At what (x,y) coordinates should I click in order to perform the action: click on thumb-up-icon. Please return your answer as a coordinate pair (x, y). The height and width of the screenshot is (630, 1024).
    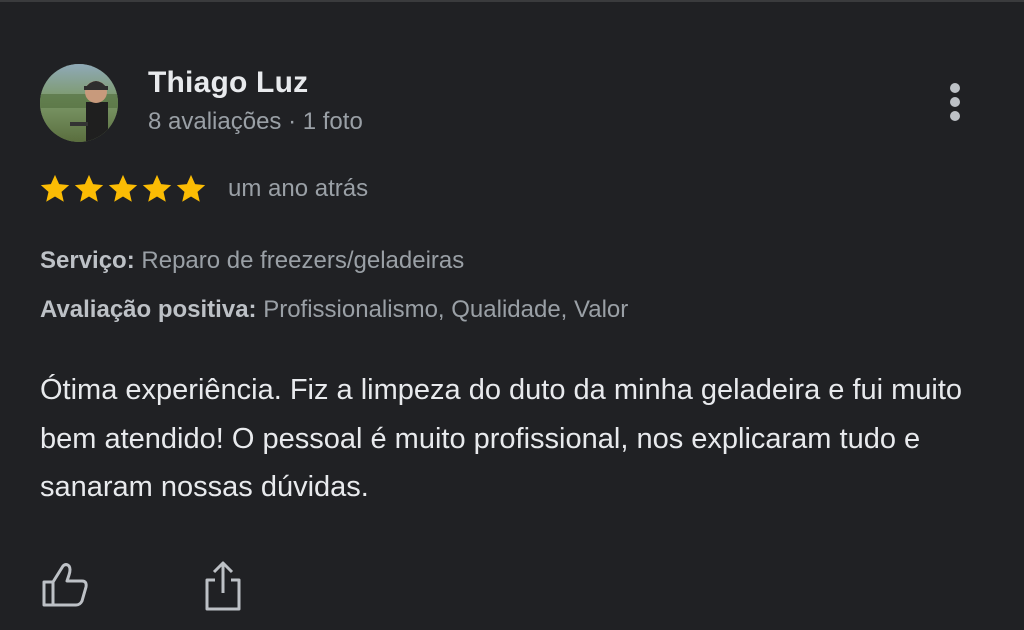
    Looking at the image, I should click on (65, 585).